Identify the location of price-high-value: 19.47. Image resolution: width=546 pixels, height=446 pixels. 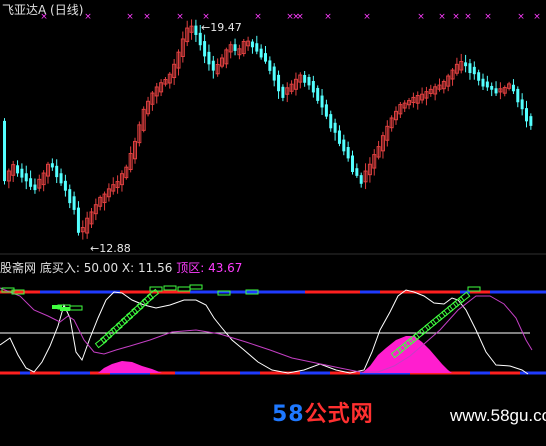
(226, 27).